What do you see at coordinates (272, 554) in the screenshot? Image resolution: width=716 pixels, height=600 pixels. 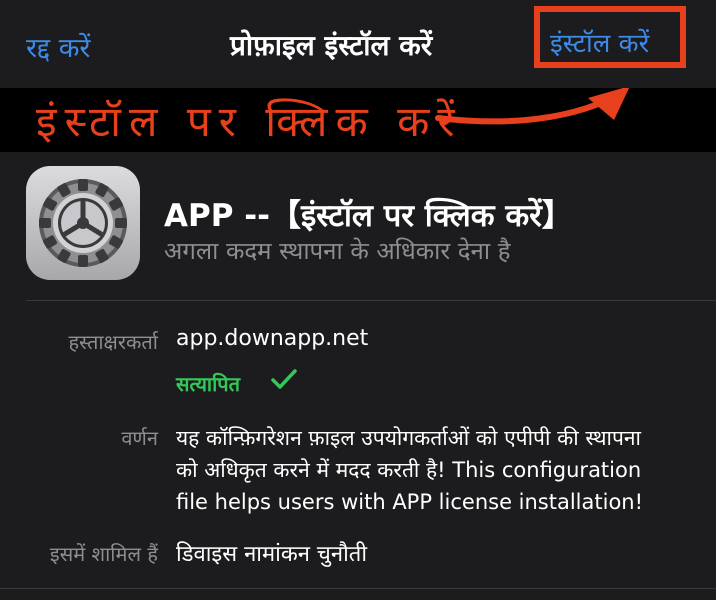 I see `contains-value: डिवाइस नामांकन चुनौती` at bounding box center [272, 554].